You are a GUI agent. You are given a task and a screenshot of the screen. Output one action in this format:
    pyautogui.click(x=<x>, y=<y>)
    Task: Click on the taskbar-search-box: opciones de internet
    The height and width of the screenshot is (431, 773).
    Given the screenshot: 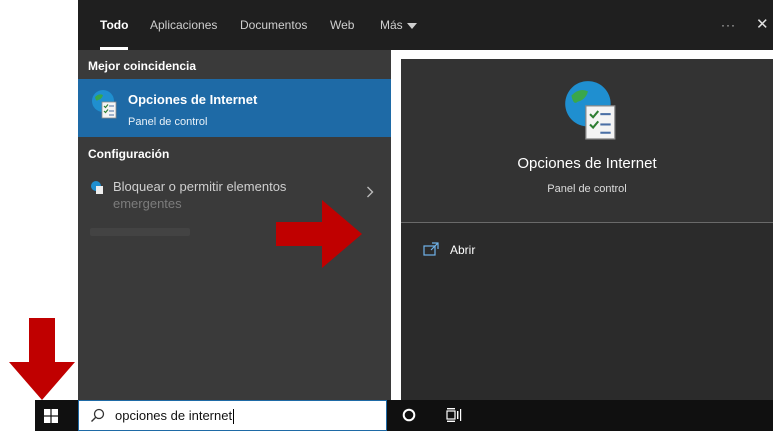 What is the action you would take?
    pyautogui.click(x=232, y=415)
    